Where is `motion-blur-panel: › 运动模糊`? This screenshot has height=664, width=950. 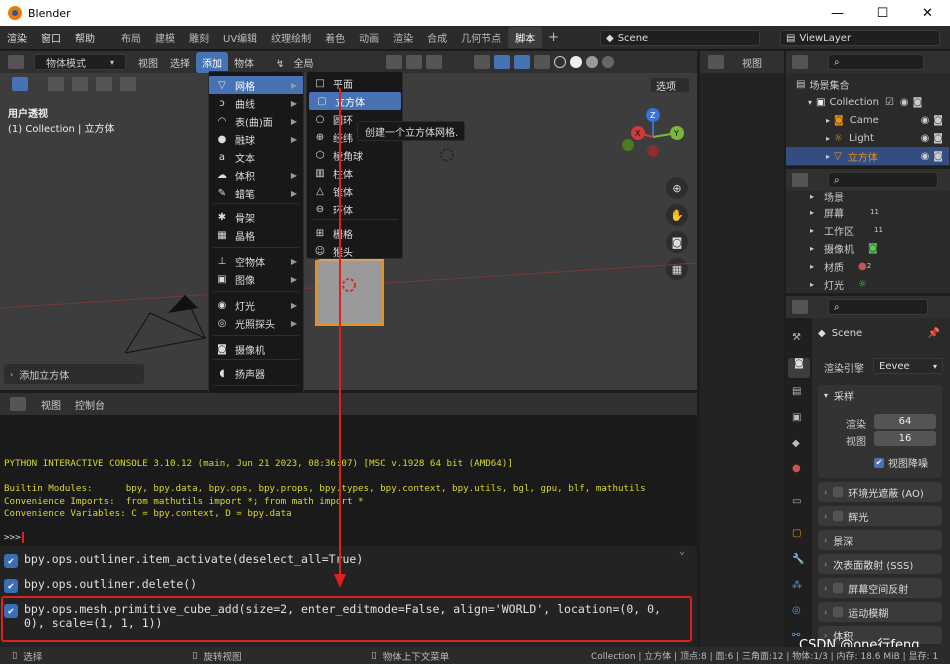
motion-blur-panel: › 运动模糊 is located at coordinates (880, 612).